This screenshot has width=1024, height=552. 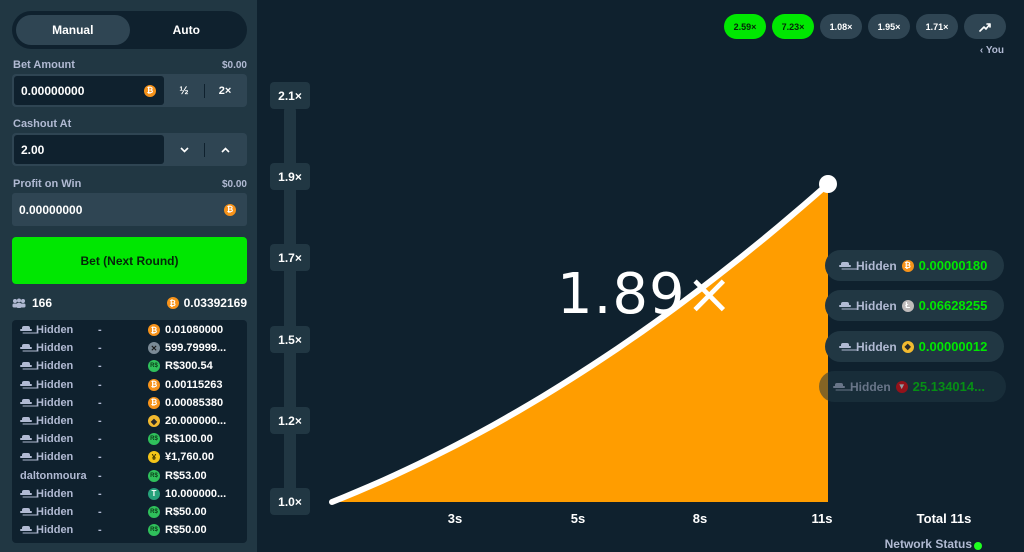 What do you see at coordinates (194, 384) in the screenshot?
I see `bet-amount-value: 0.00115263` at bounding box center [194, 384].